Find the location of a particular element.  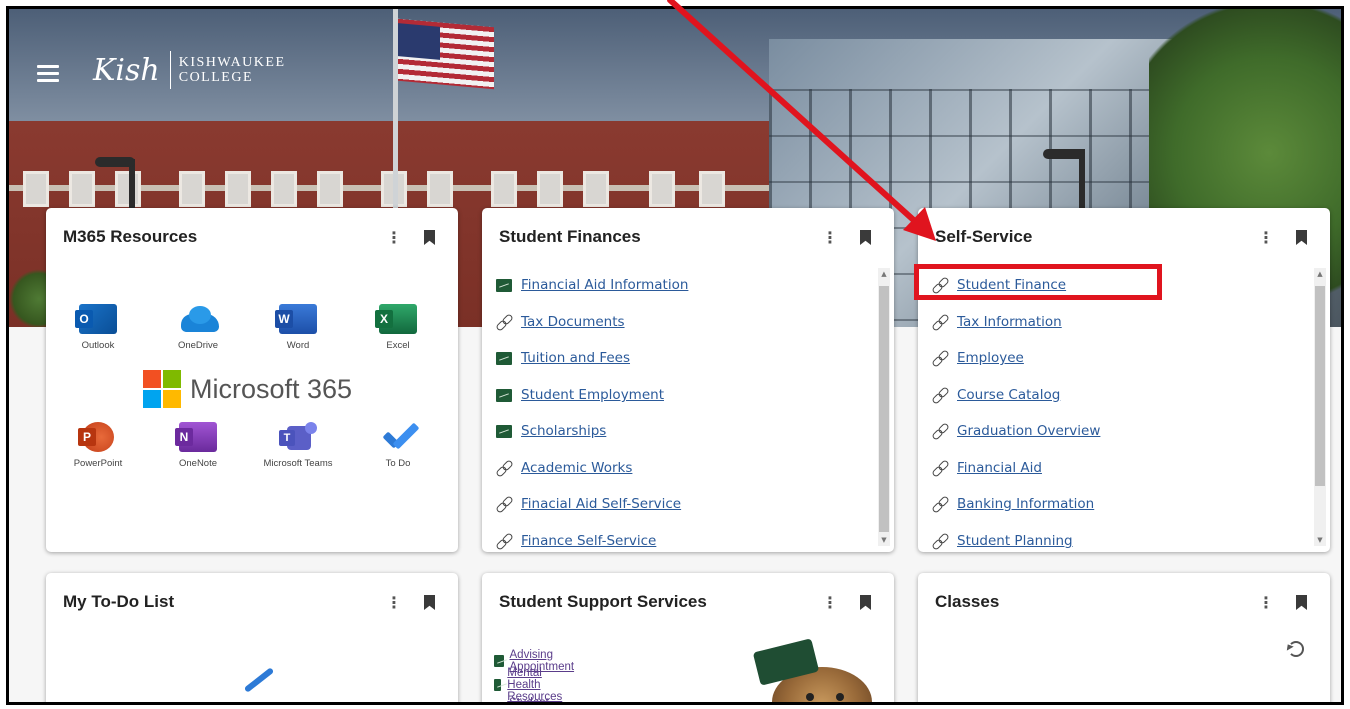

powerpoint-icon: P is located at coordinates (96, 437).